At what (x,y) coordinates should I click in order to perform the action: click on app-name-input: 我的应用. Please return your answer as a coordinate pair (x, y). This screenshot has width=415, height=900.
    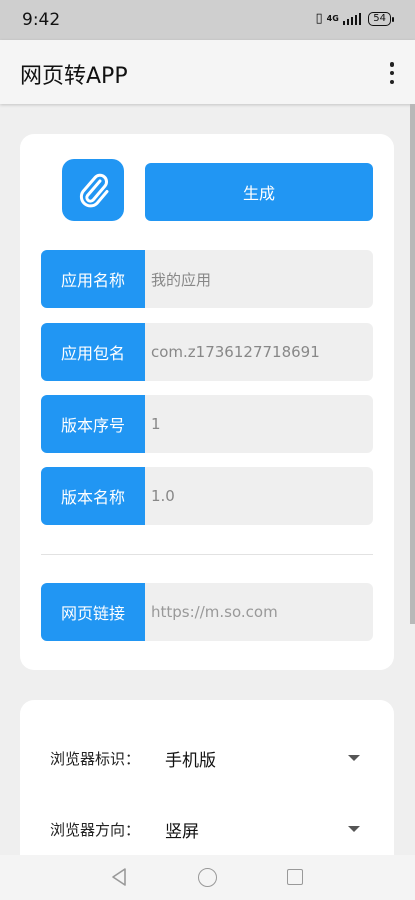
    Looking at the image, I should click on (259, 279).